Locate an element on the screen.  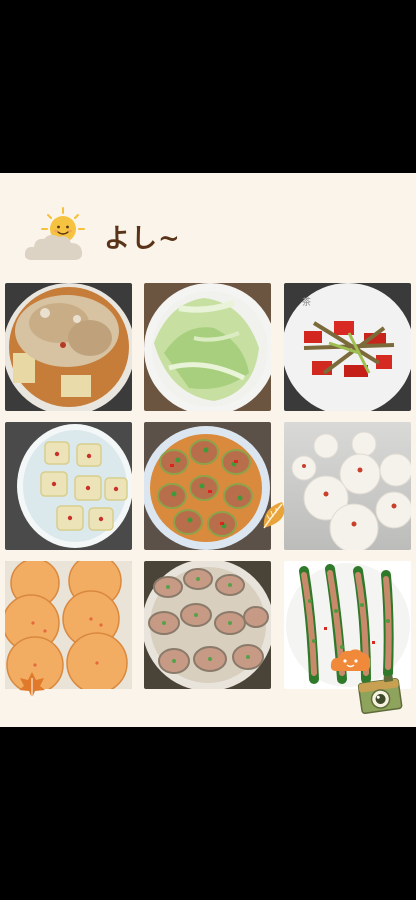
photo-stir-fried-peppers: 茶 is located at coordinates (347, 347).